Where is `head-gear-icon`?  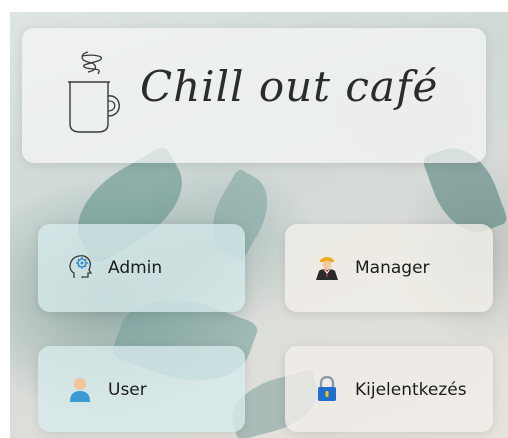 head-gear-icon is located at coordinates (80, 266).